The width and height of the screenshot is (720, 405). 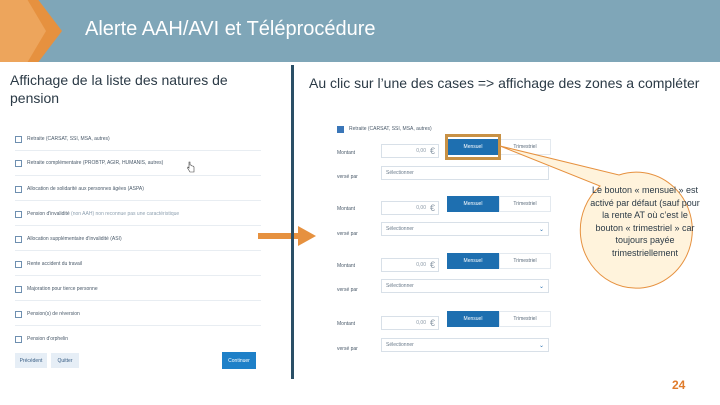 I want to click on pension-item-label: Rente accident du travail, so click(x=55, y=264).